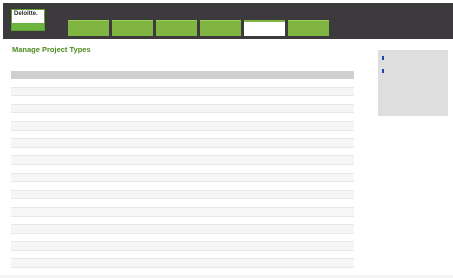 This screenshot has height=278, width=453. I want to click on main-nav-tabs, so click(198, 28).